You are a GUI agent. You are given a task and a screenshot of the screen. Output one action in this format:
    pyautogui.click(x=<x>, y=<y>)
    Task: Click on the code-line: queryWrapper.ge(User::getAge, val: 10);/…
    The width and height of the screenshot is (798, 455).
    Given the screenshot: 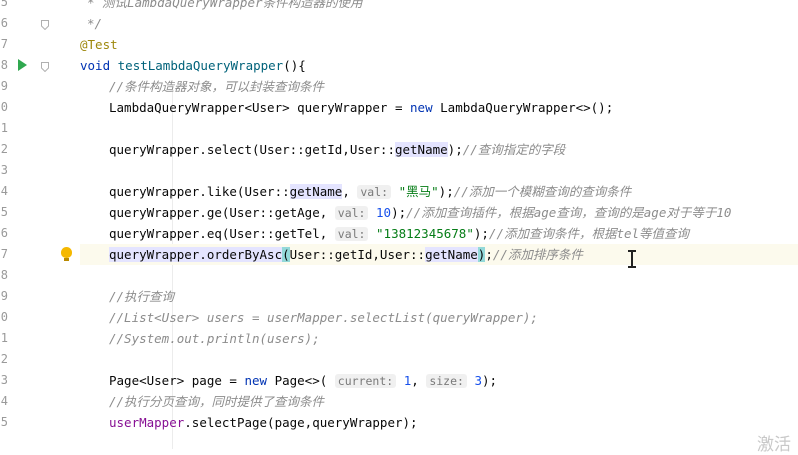 What is the action you would take?
    pyautogui.click(x=439, y=212)
    